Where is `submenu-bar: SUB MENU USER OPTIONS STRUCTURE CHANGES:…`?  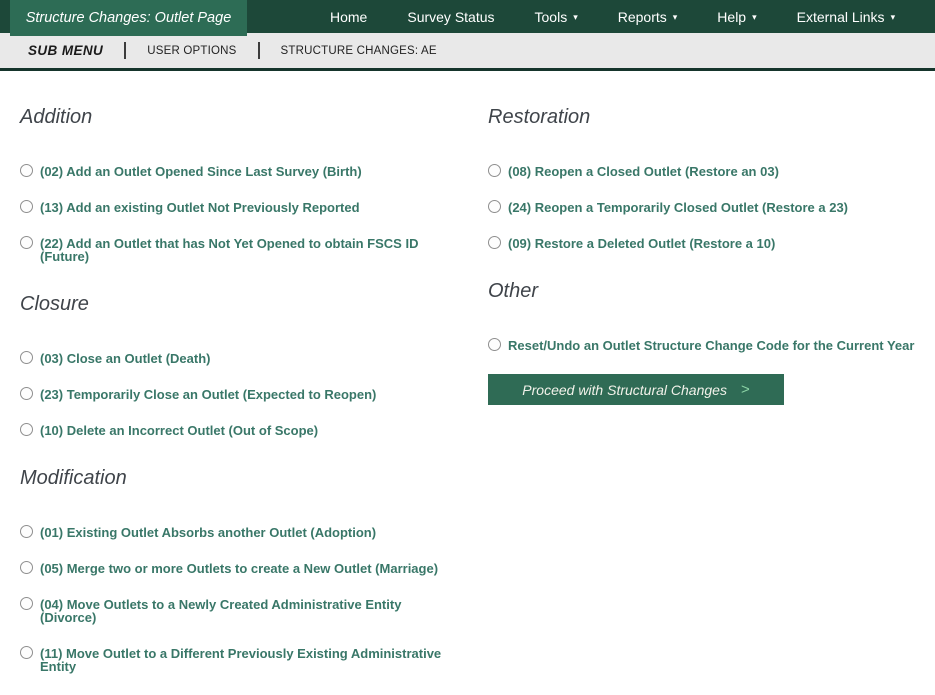 submenu-bar: SUB MENU USER OPTIONS STRUCTURE CHANGES:… is located at coordinates (467, 52).